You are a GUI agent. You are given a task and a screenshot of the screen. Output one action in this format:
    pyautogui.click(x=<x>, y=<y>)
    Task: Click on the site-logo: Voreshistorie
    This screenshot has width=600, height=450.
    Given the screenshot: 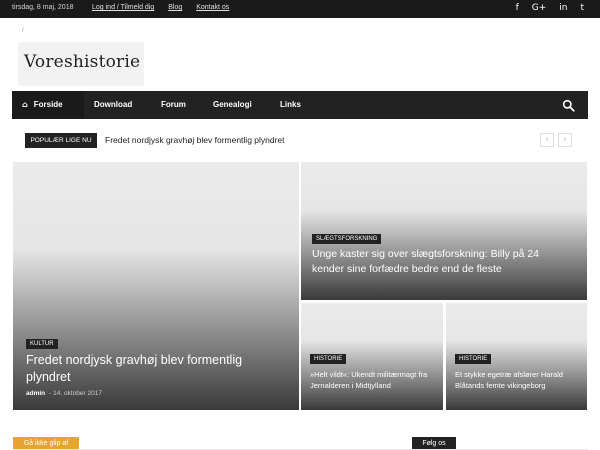 What is the action you would take?
    pyautogui.click(x=81, y=64)
    